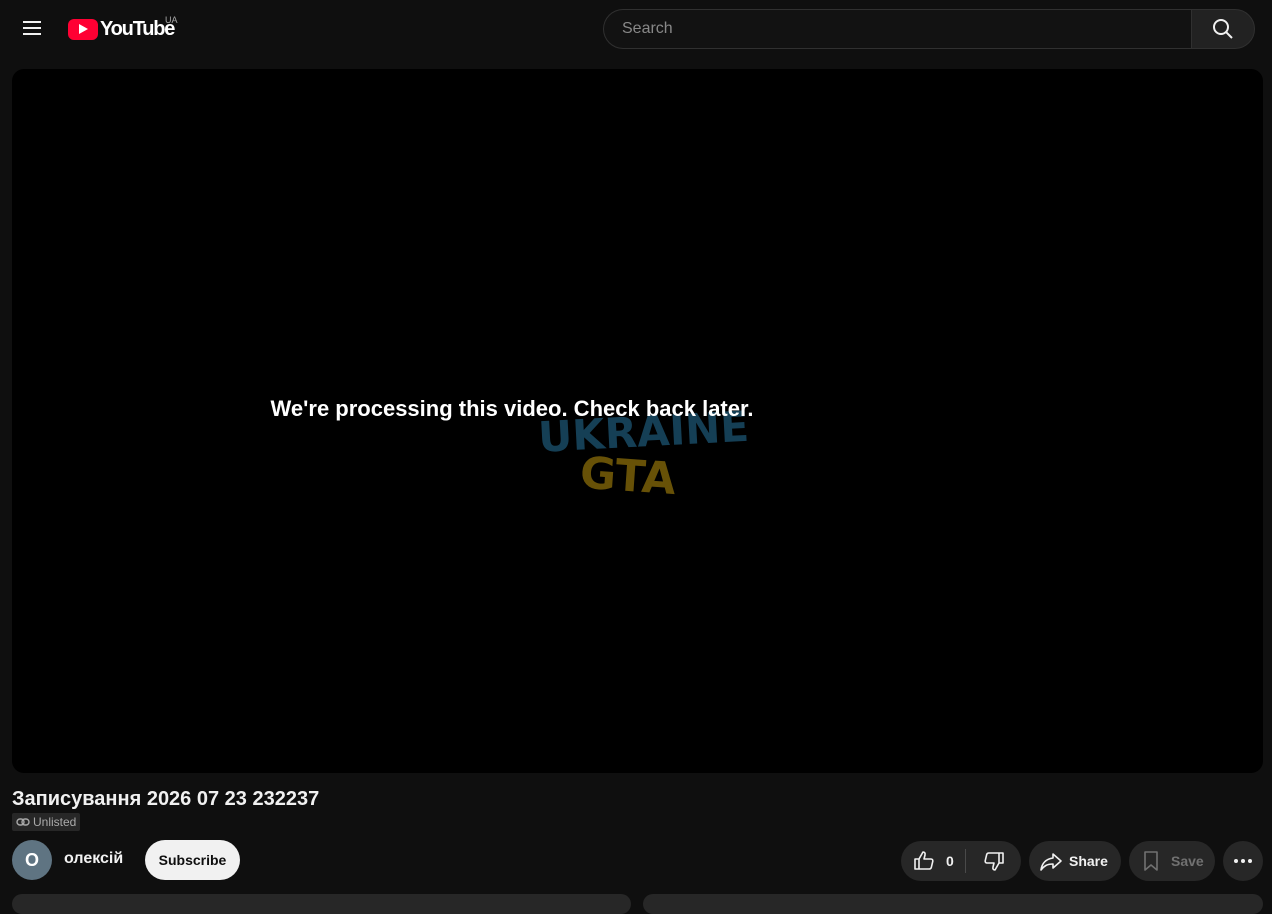  I want to click on share-button: Share, so click(1075, 861).